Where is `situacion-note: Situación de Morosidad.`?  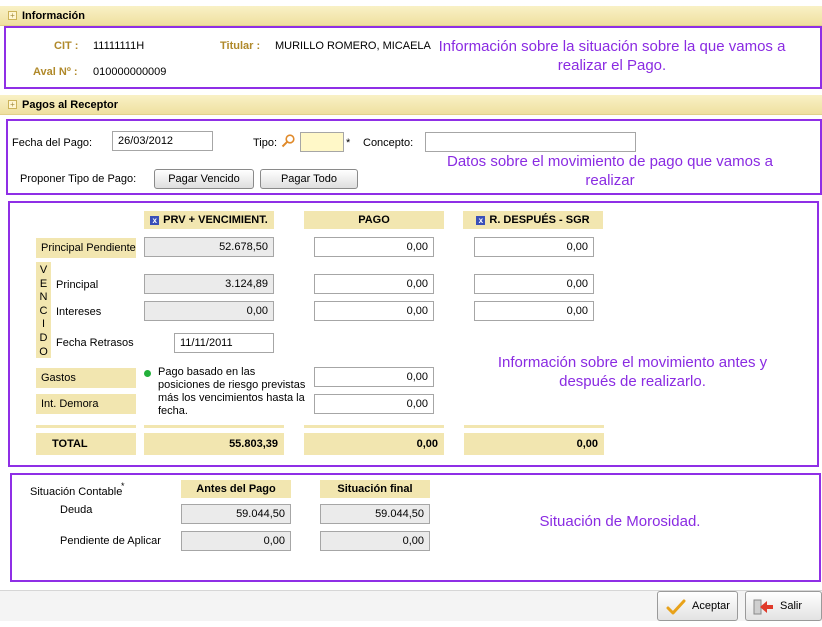
situacion-note: Situación de Morosidad. is located at coordinates (620, 521).